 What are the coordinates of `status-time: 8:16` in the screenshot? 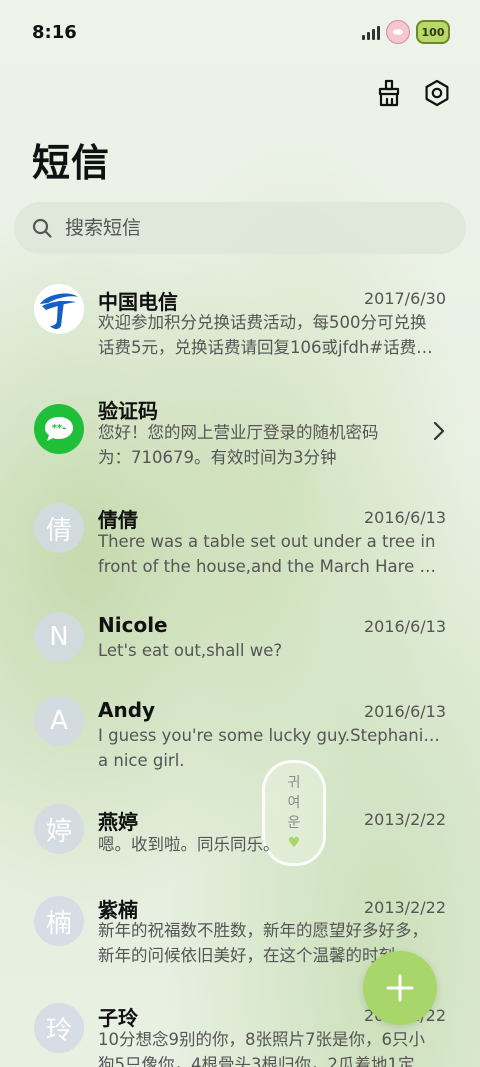 It's located at (54, 32).